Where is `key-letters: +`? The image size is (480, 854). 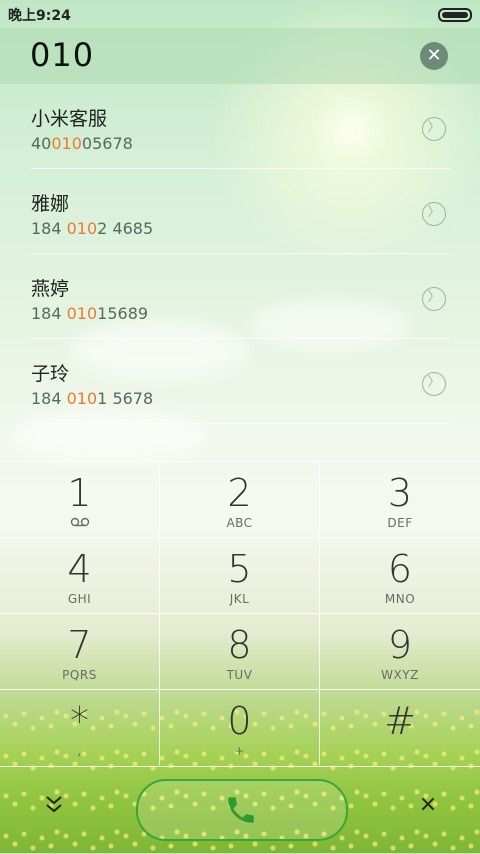 key-letters: + is located at coordinates (239, 751).